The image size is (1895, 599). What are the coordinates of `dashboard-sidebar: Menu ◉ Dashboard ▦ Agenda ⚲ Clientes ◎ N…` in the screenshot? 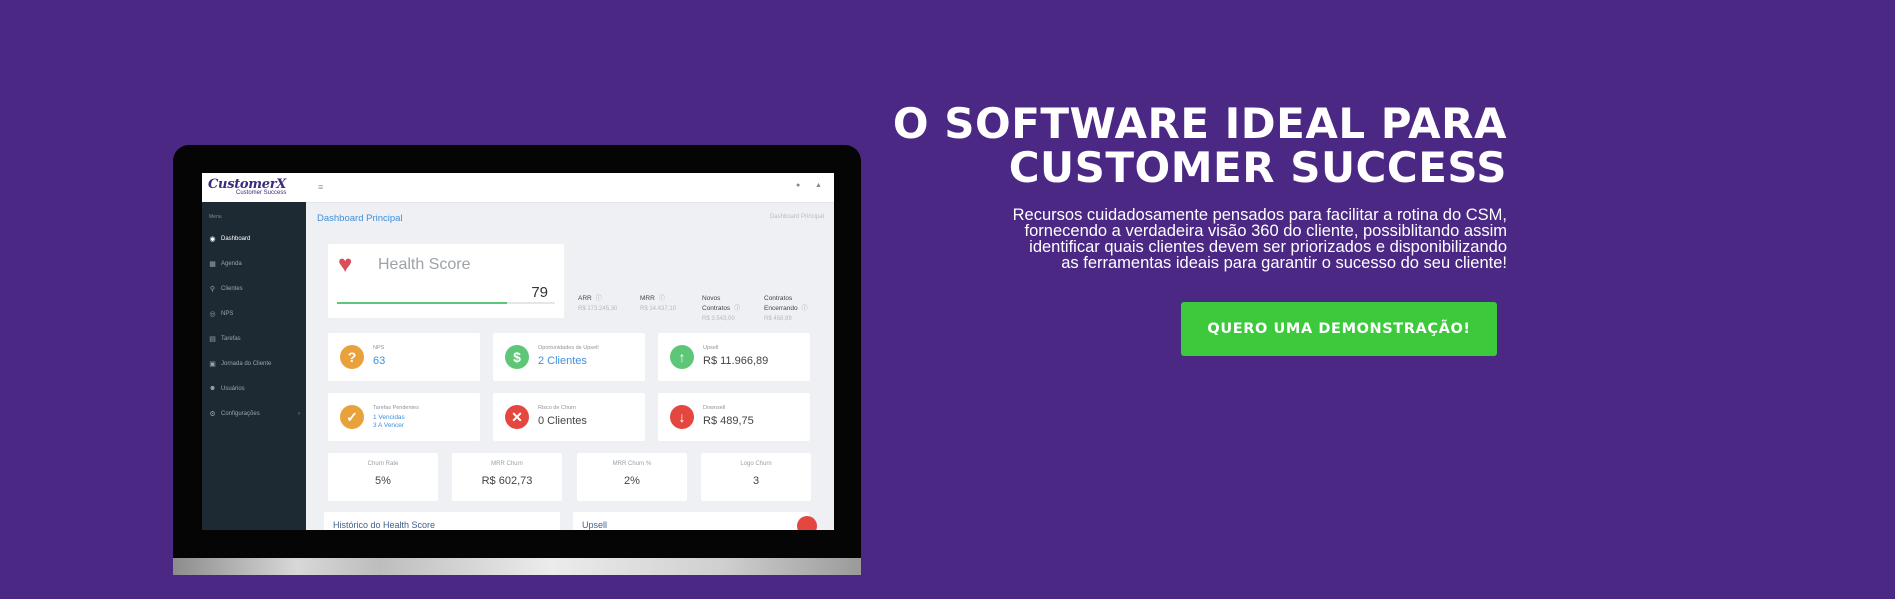 It's located at (254, 366).